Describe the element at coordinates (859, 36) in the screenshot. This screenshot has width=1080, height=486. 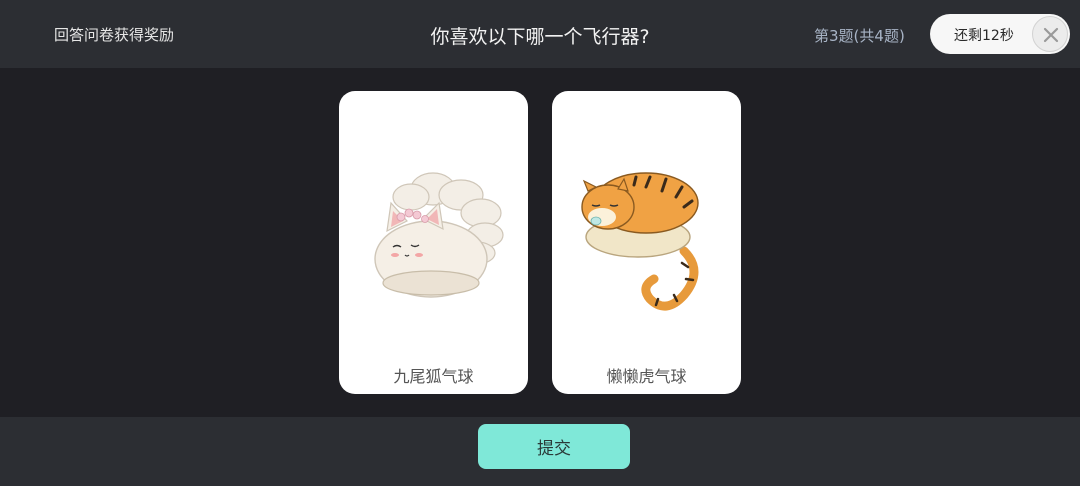
I see `question-progress: 第3题(共4题)` at that location.